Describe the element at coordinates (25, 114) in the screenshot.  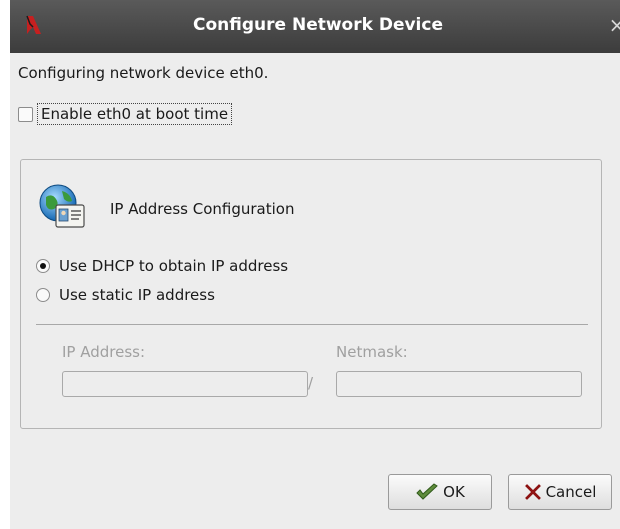
I see `boot-time-checkbox` at that location.